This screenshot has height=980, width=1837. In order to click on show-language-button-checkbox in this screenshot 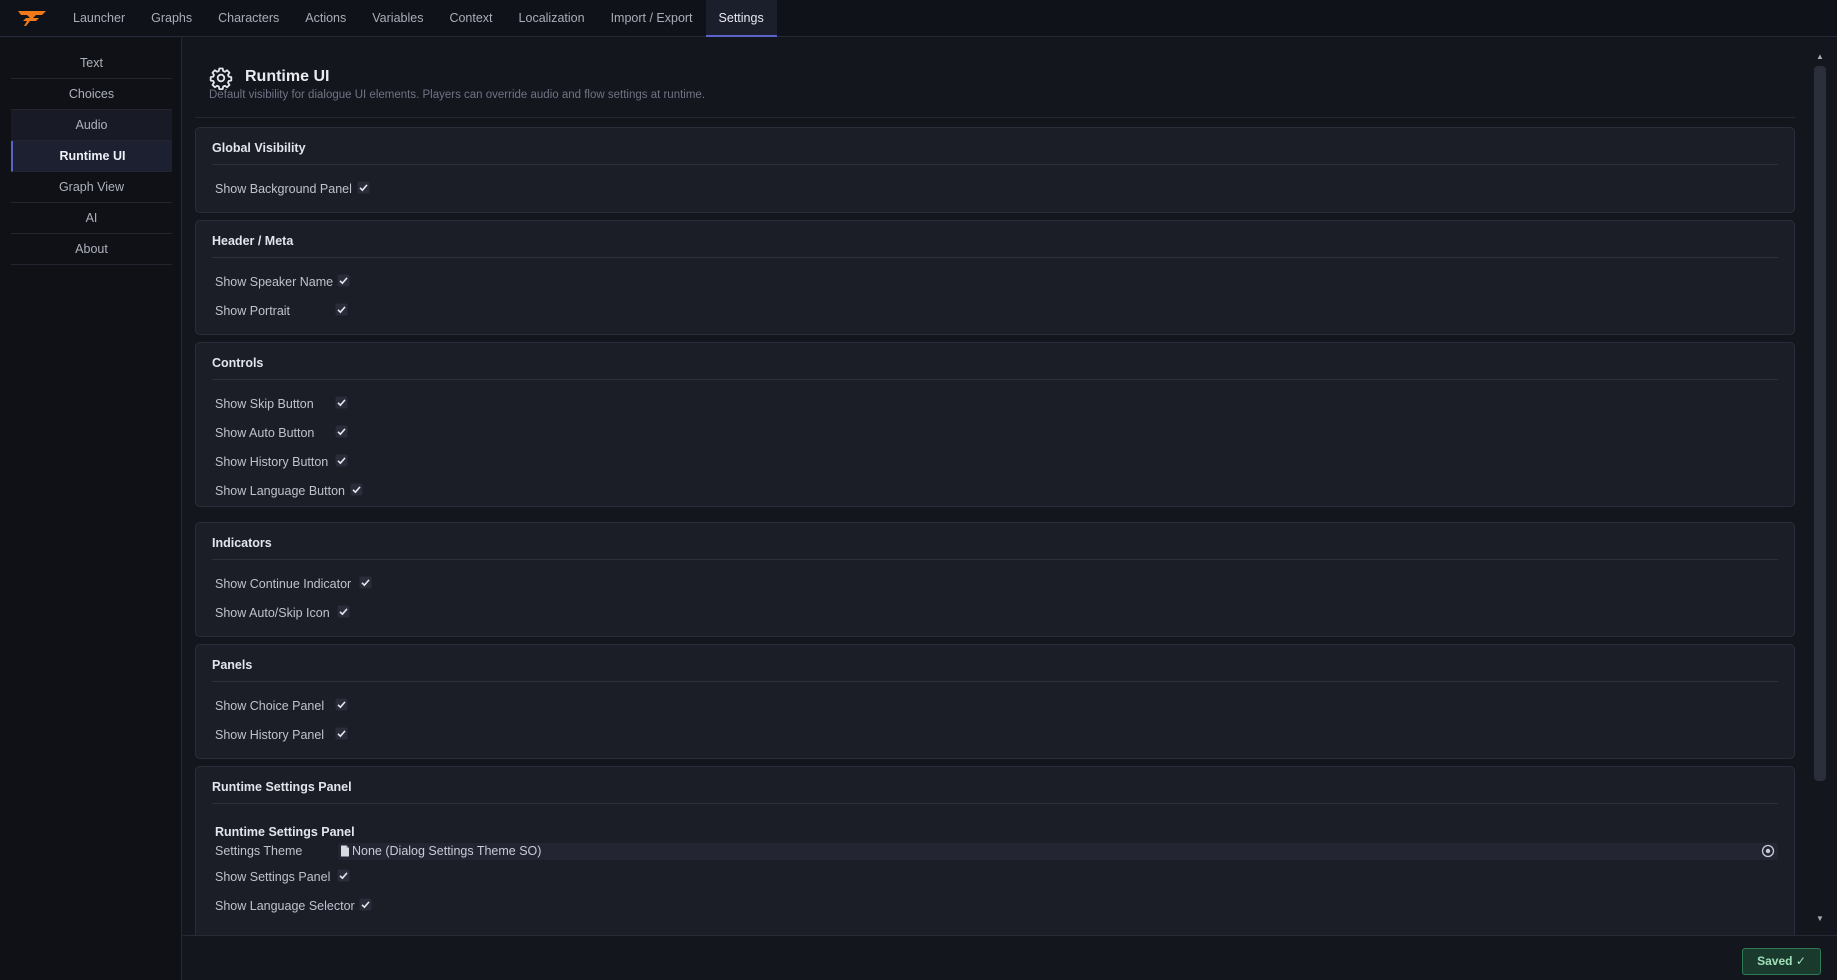, I will do `click(356, 489)`.